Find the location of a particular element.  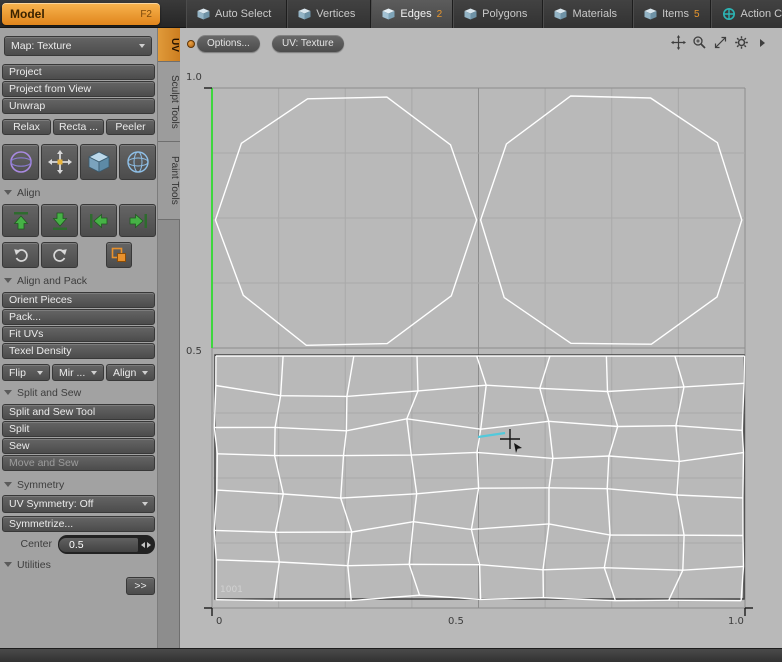

section-split-and-sew: Split and Sew is located at coordinates (42, 392).